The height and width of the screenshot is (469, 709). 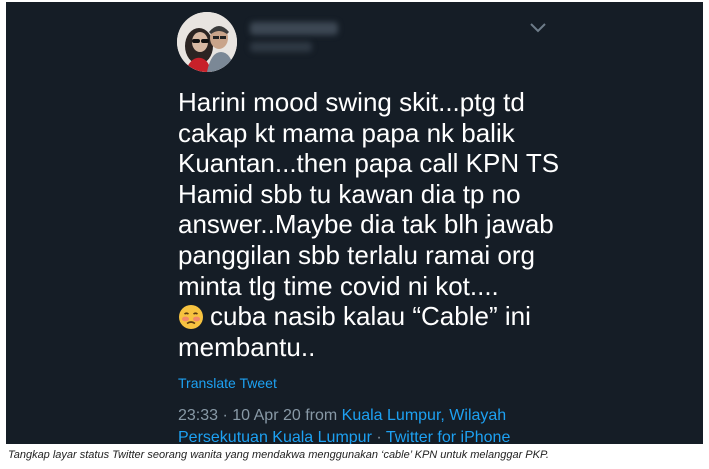 I want to click on chevron-down-icon, so click(x=538, y=28).